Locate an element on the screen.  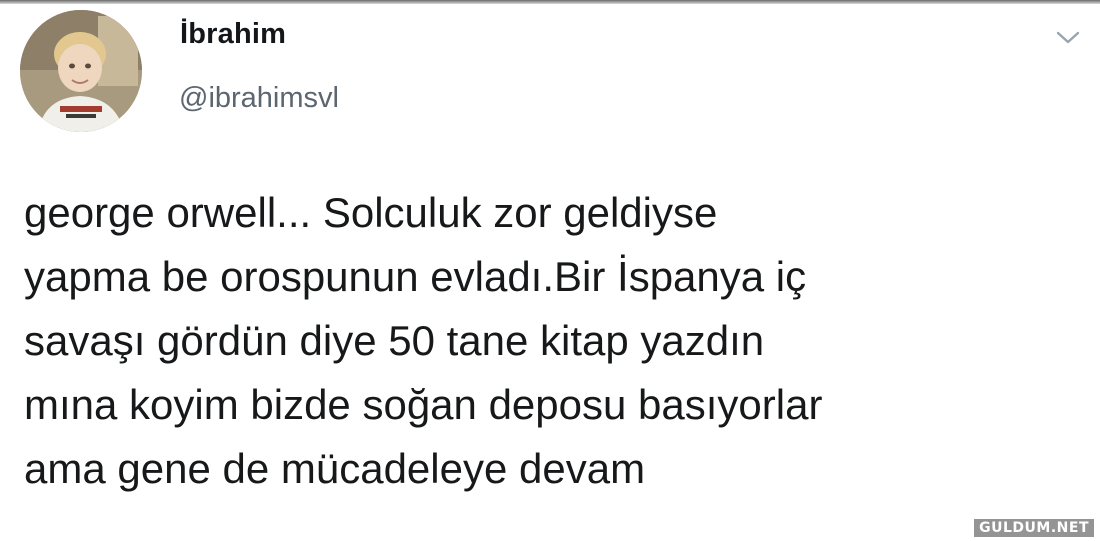
tweet-text-line: ama gene de mücadeleye devam is located at coordinates (335, 468).